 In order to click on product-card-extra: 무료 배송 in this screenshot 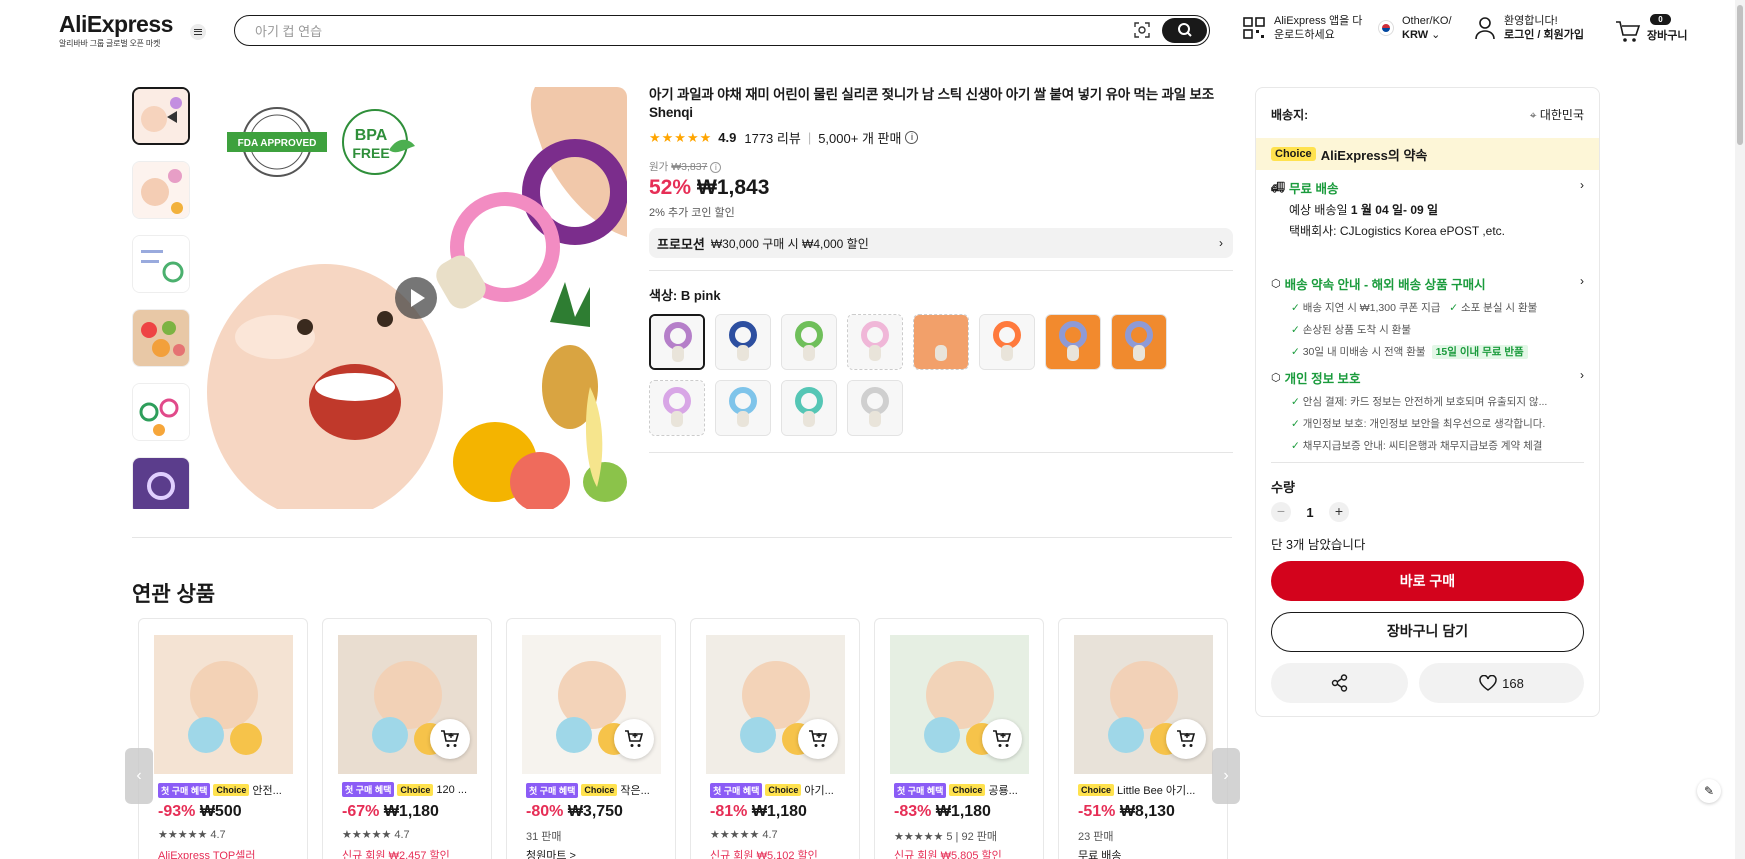, I will do `click(1100, 854)`.